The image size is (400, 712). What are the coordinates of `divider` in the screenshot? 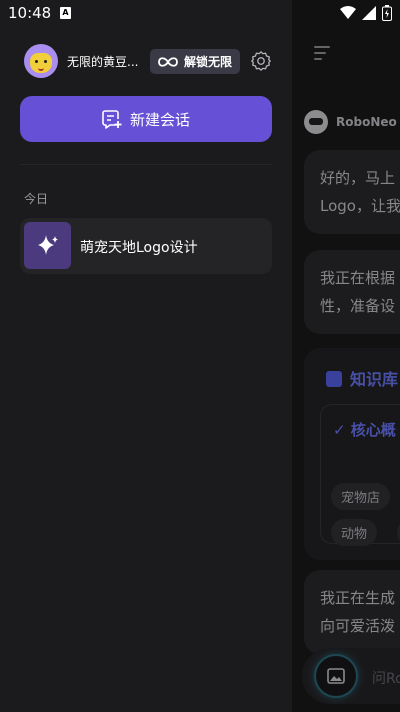 It's located at (146, 164).